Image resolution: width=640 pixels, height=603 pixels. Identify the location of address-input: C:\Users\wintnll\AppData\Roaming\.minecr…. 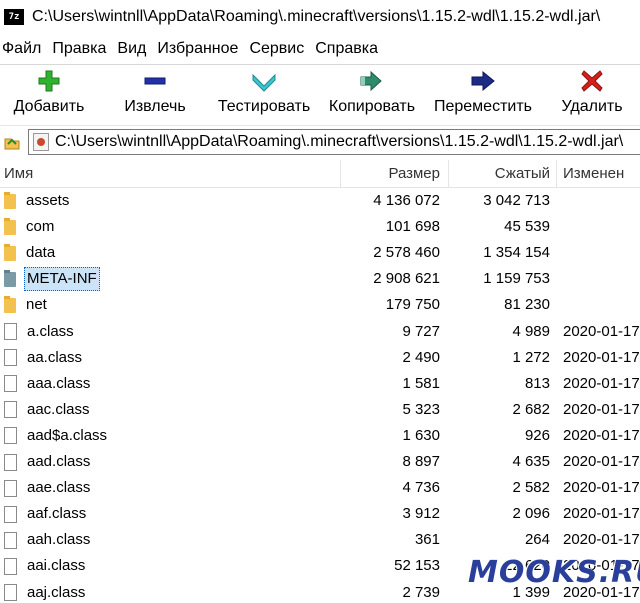
(334, 142).